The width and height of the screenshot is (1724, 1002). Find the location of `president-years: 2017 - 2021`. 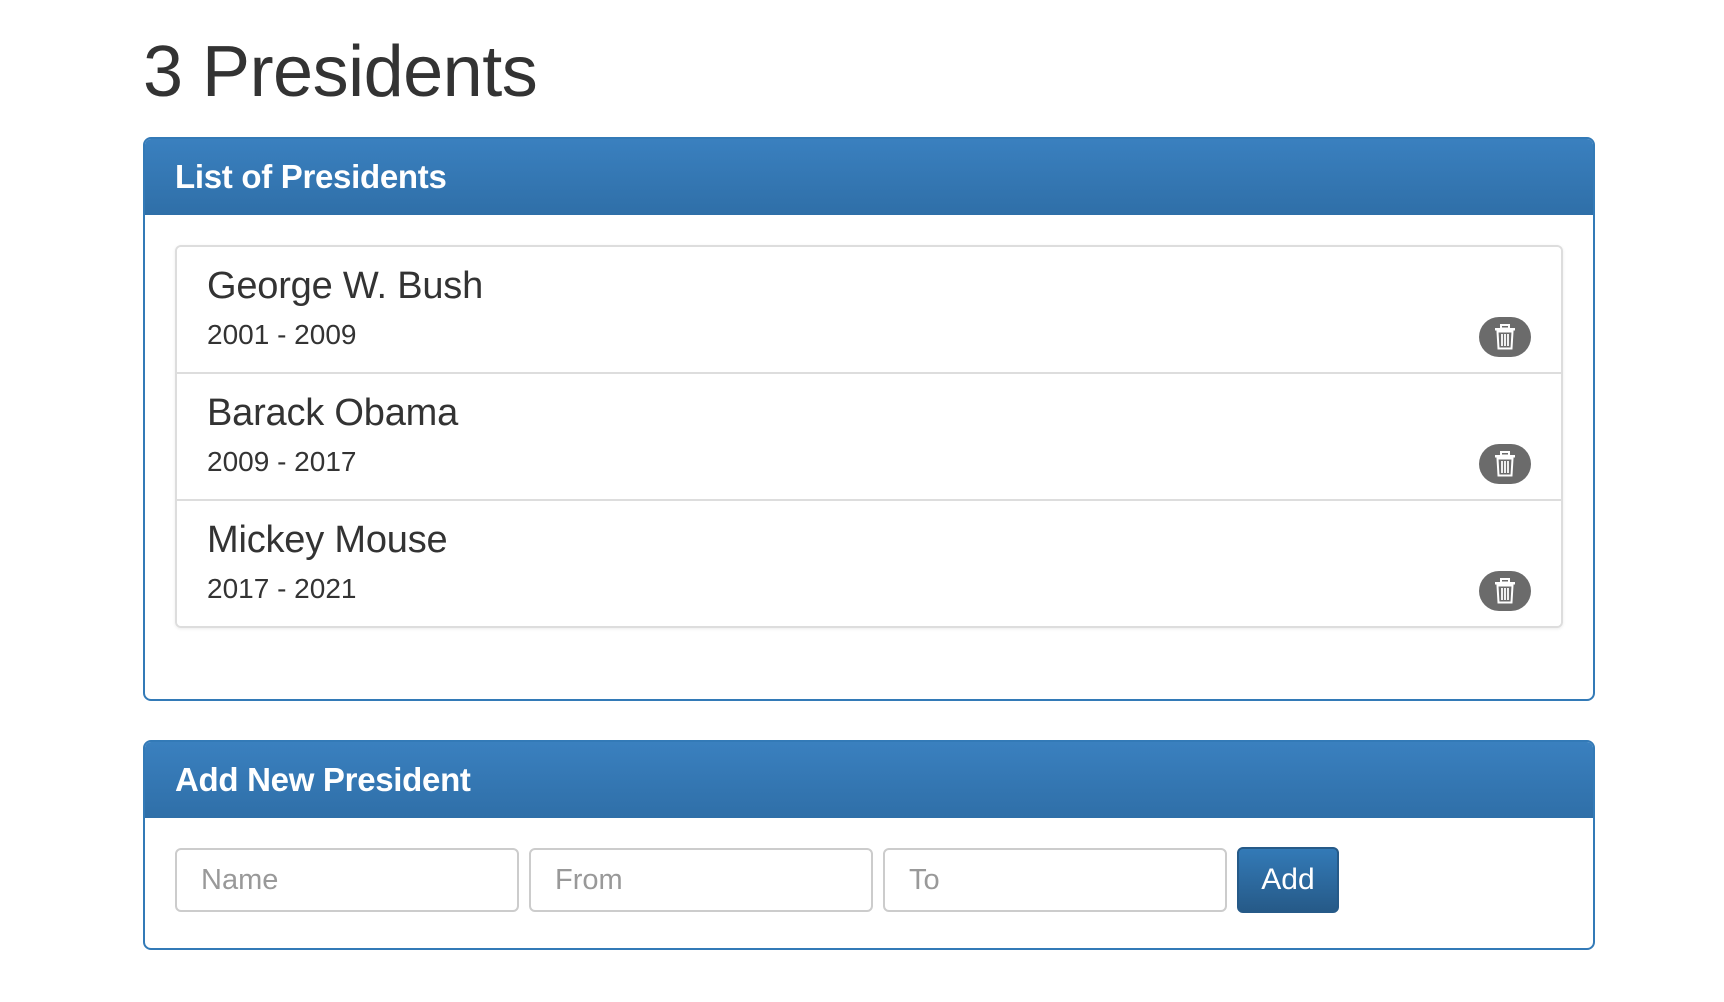

president-years: 2017 - 2021 is located at coordinates (282, 588).